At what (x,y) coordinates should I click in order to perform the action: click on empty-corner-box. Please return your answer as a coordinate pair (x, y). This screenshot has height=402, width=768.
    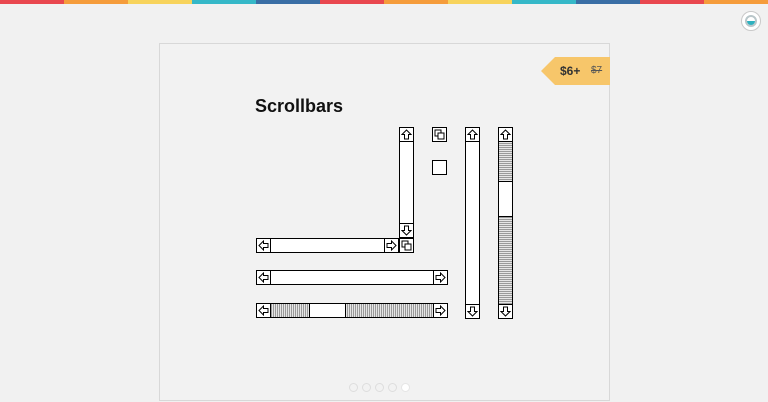
    Looking at the image, I should click on (439, 167).